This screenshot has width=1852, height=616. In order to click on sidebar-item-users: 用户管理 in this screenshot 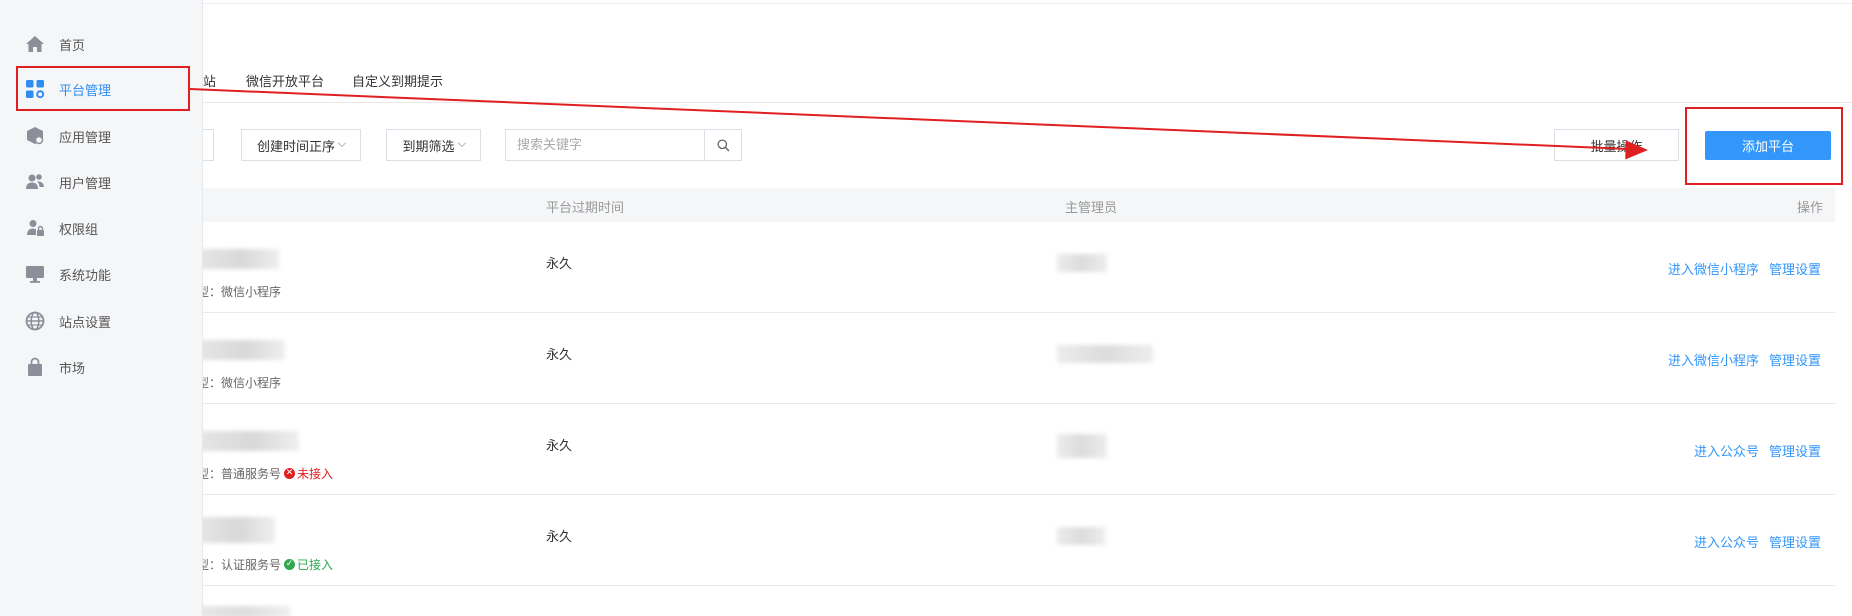, I will do `click(101, 182)`.